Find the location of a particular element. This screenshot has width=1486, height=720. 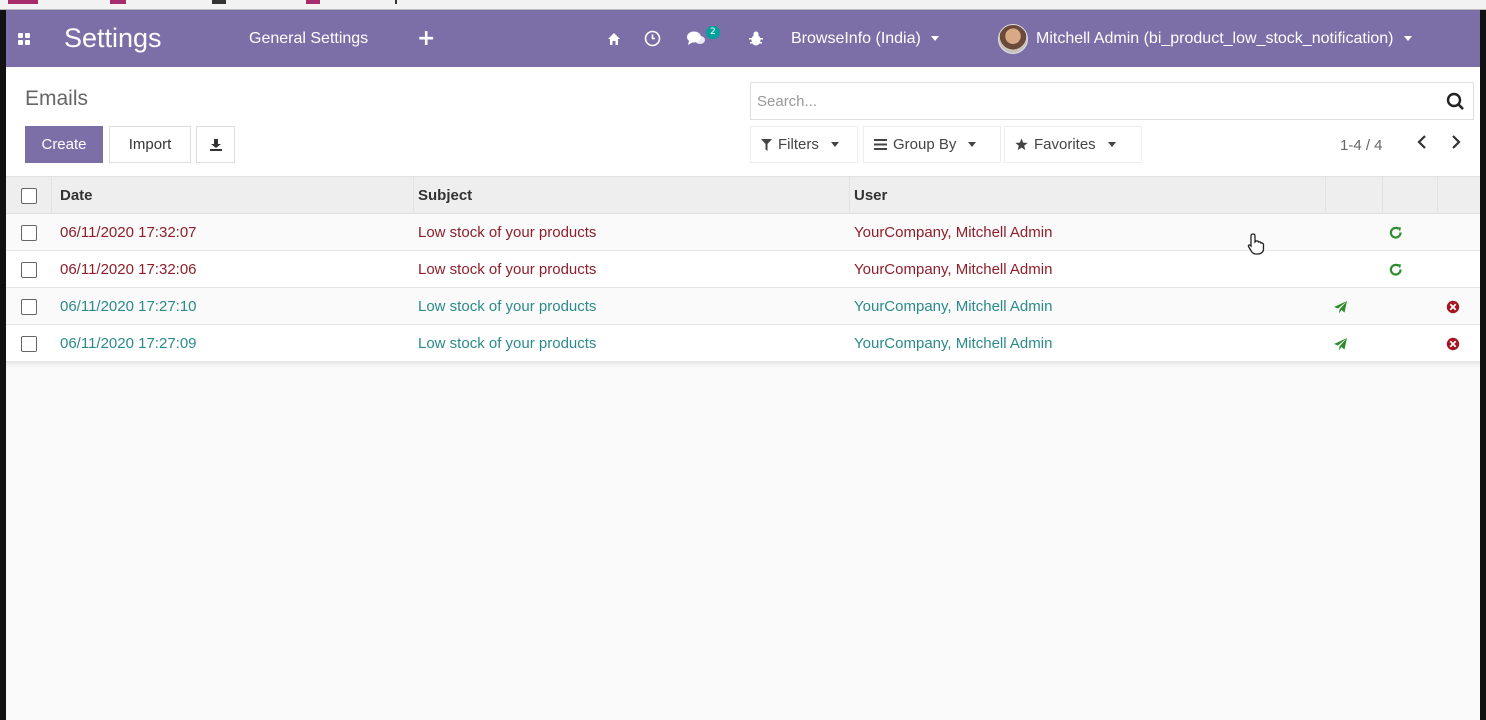

row-date: 06/11/2020 17:32:07 is located at coordinates (128, 232).